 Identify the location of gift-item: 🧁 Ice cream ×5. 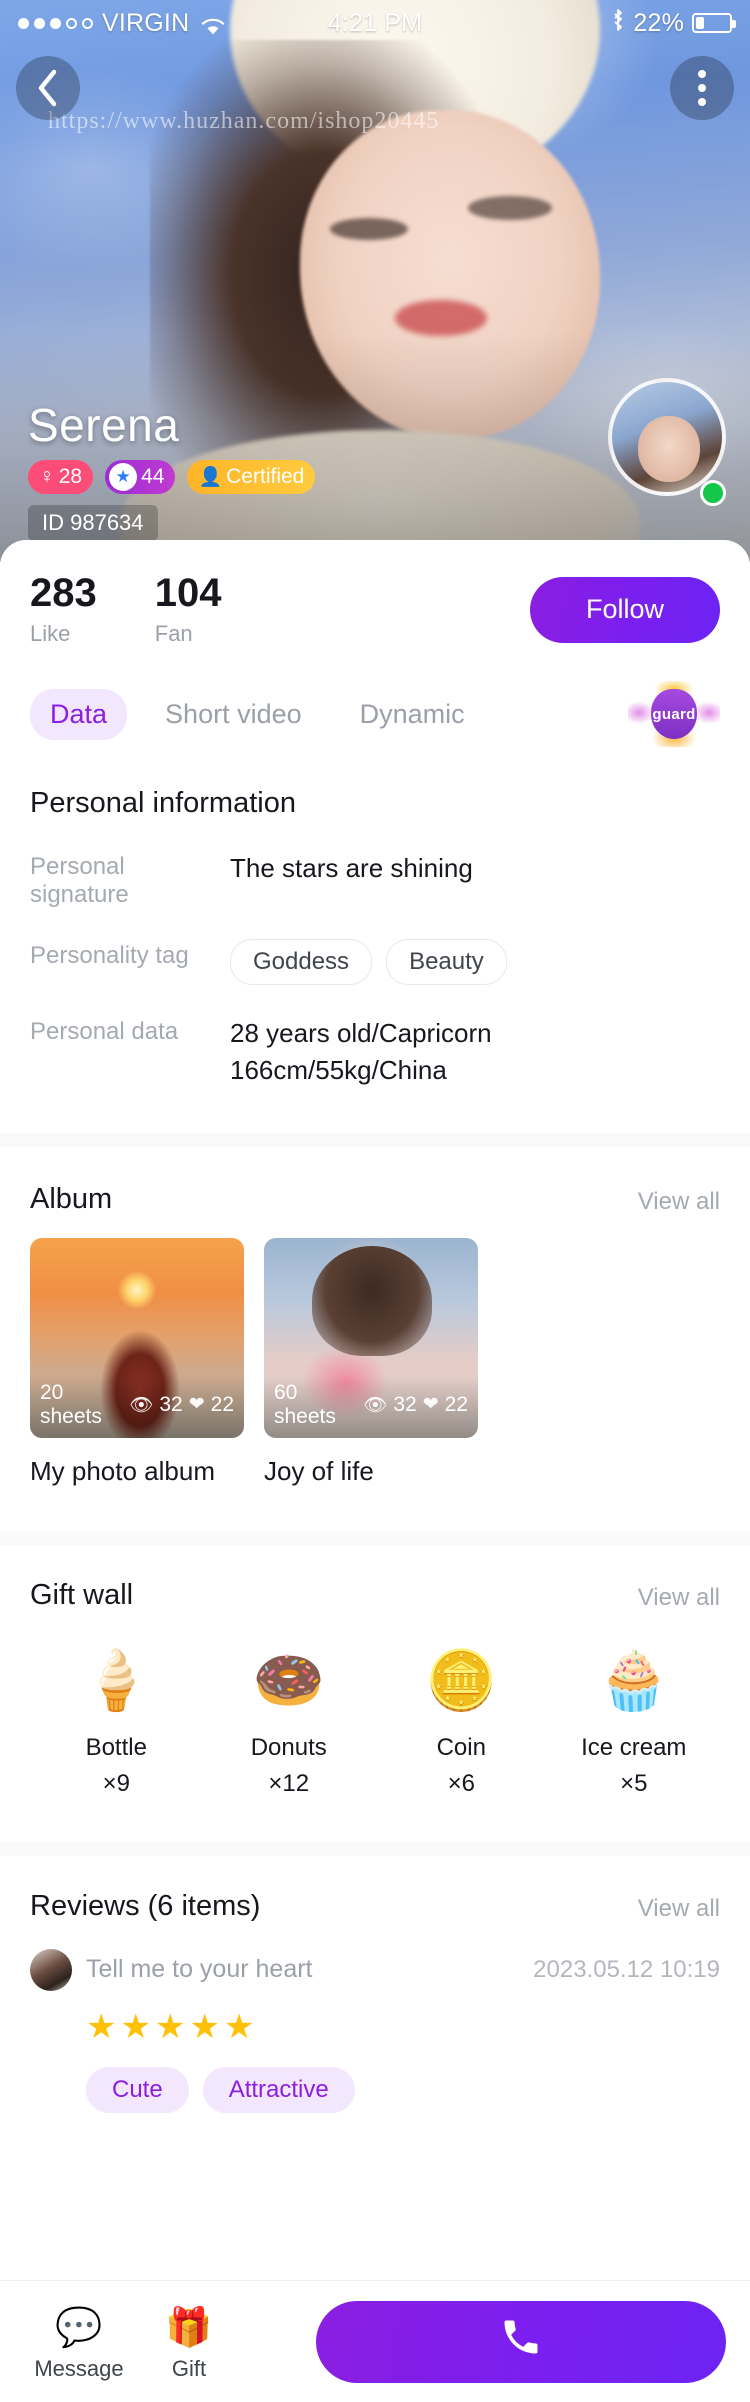
(634, 1718).